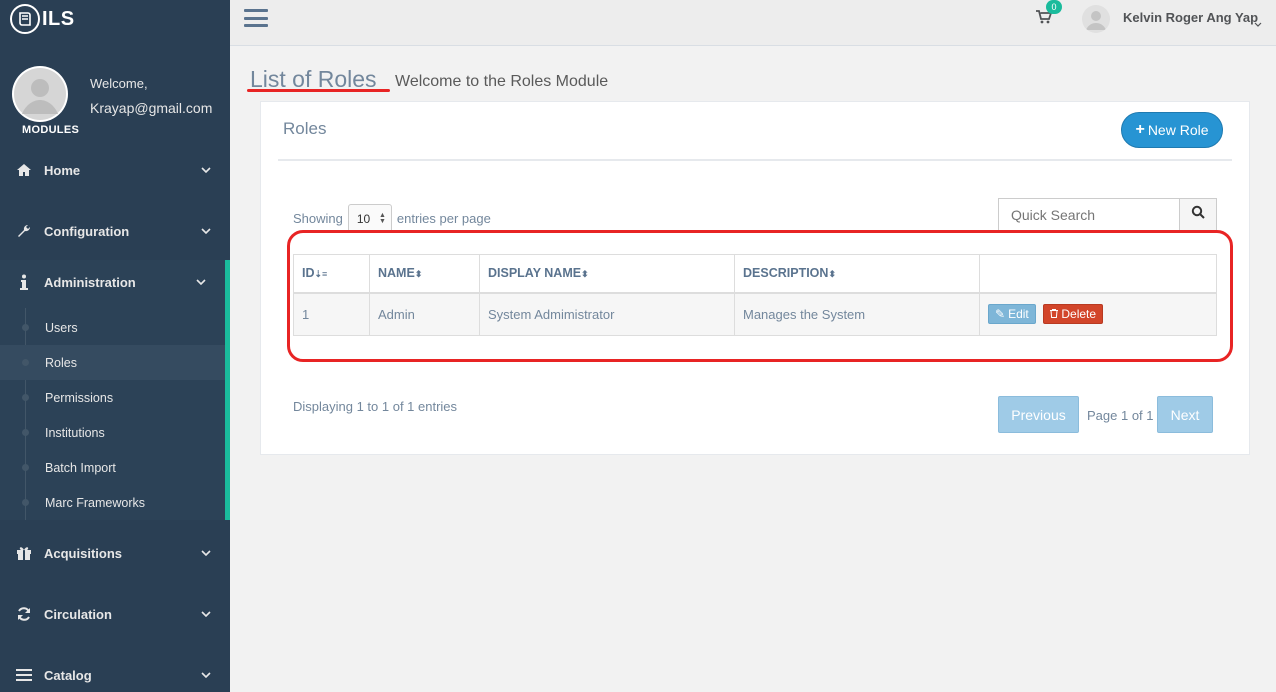  Describe the element at coordinates (58, 18) in the screenshot. I see `brand-name: ILS` at that location.